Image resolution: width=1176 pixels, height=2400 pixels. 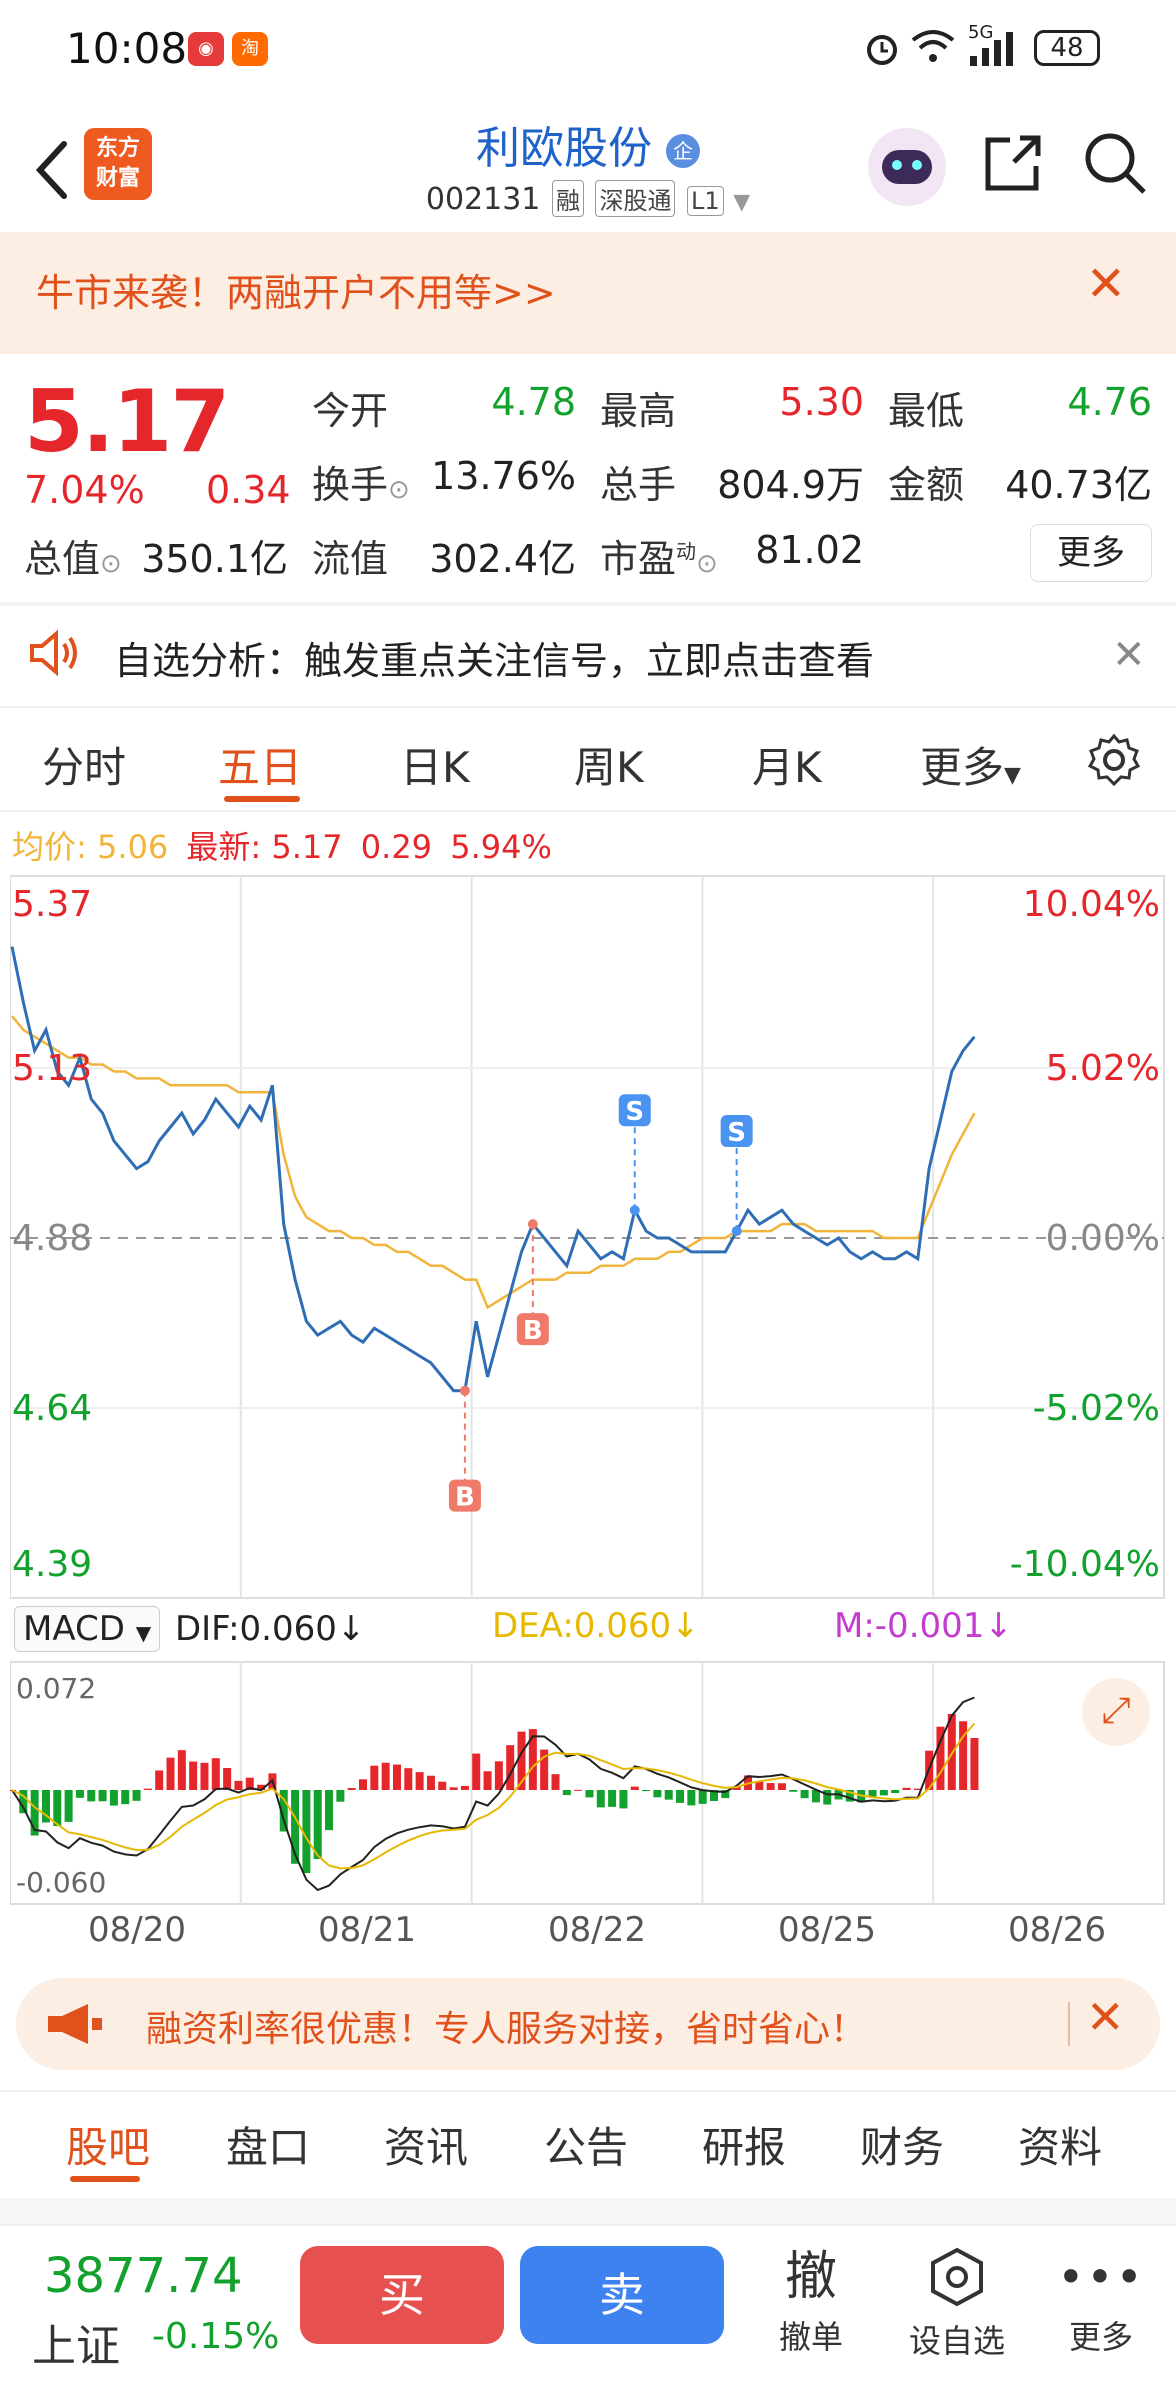 What do you see at coordinates (402, 2295) in the screenshot?
I see `buy-button: 买` at bounding box center [402, 2295].